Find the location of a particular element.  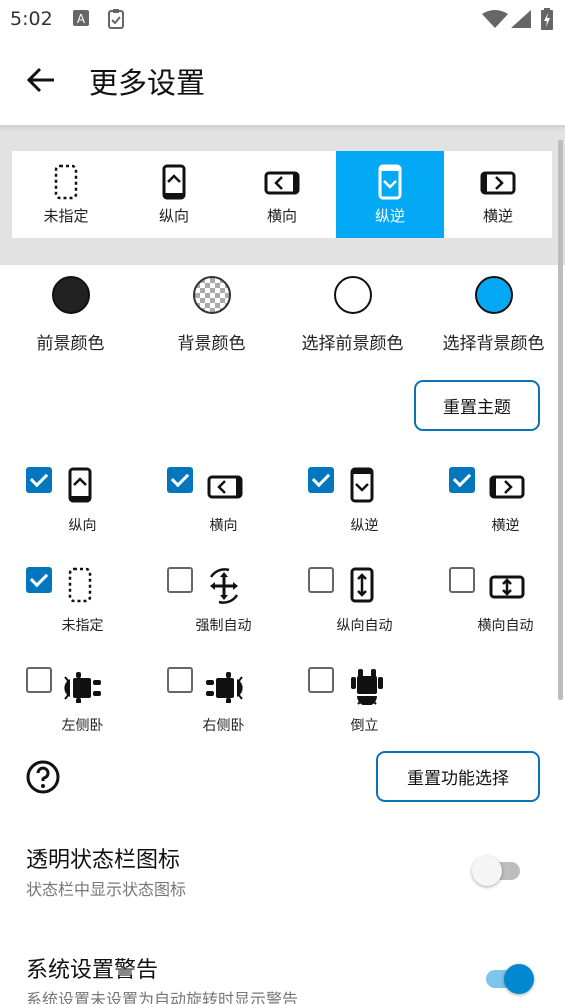

tab-label: 横逆 is located at coordinates (497, 216).